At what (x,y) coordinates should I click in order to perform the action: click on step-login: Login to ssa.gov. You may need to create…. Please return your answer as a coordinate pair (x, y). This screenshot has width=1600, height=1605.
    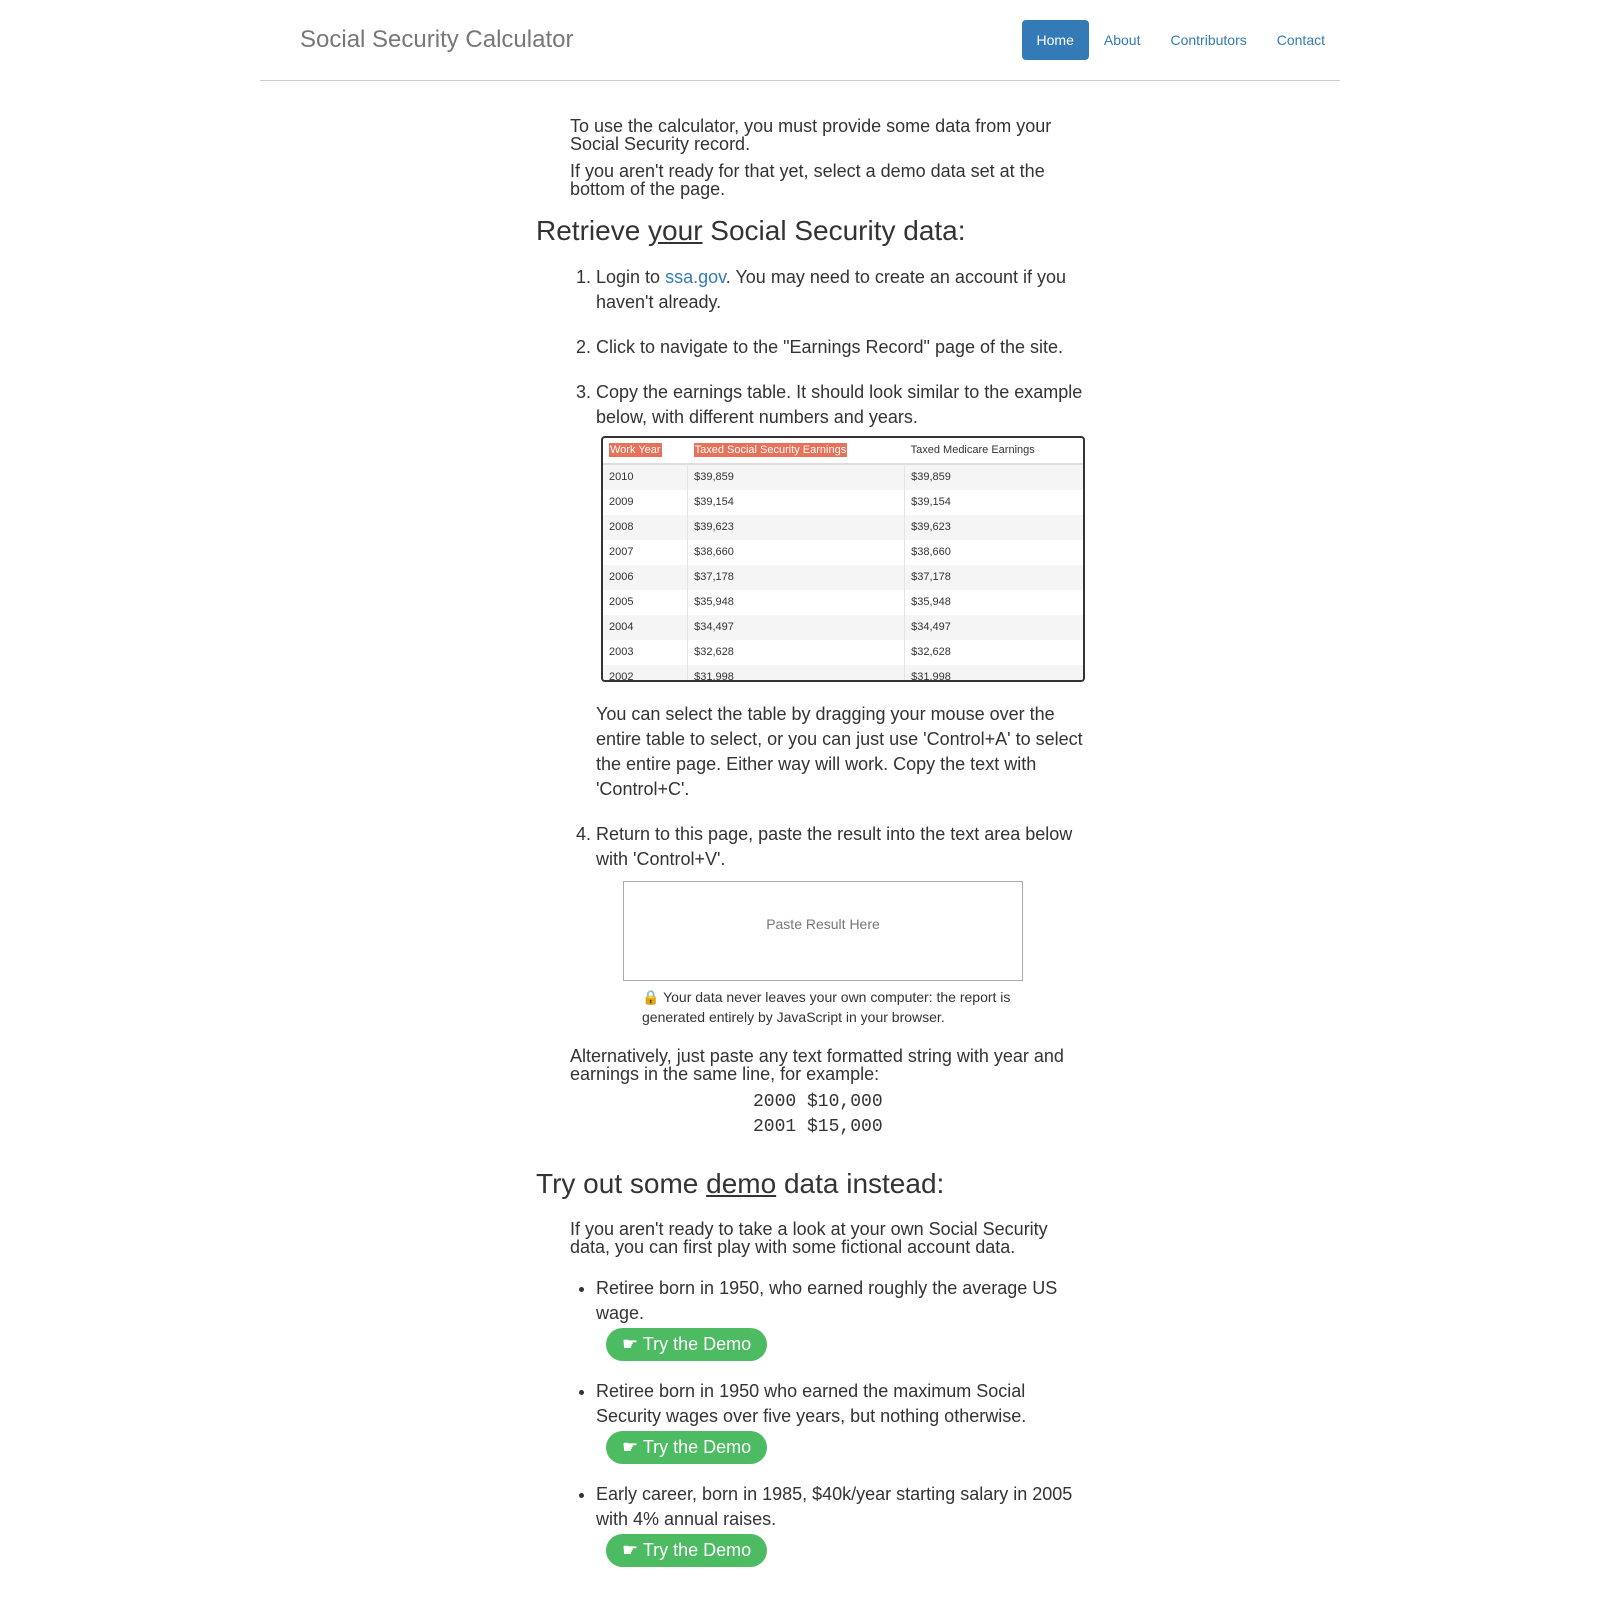
    Looking at the image, I should click on (843, 290).